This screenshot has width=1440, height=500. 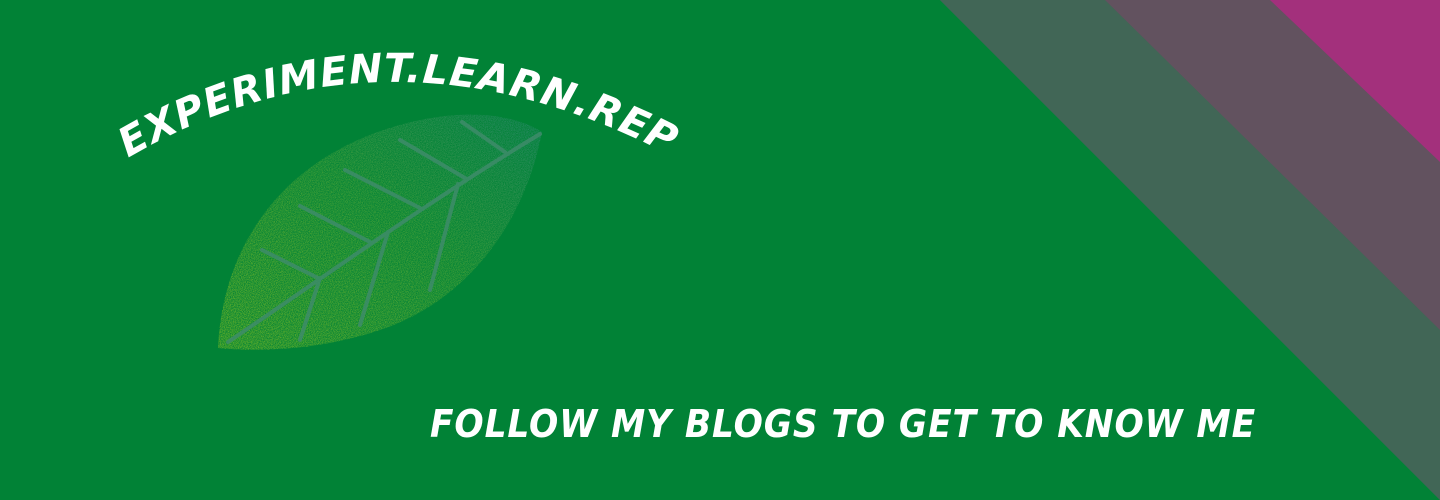 I want to click on call-to-action: FOLLOW MY BLOGS TO GET TO KNOW ME, so click(x=843, y=424).